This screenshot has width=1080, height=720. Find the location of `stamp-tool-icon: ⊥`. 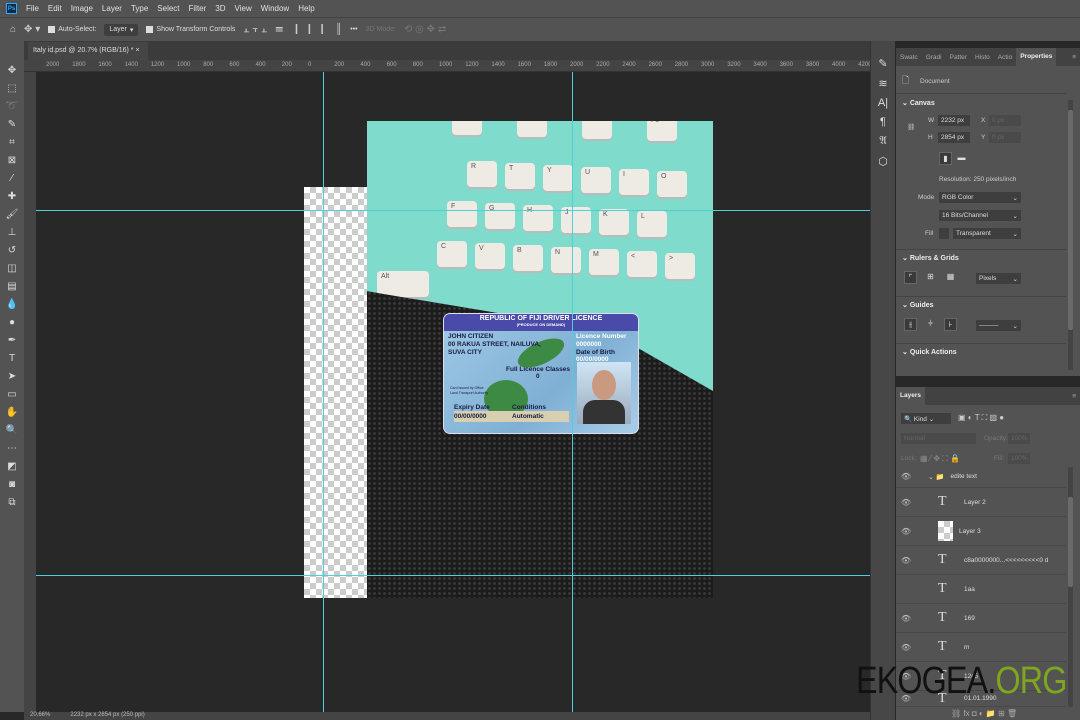

stamp-tool-icon: ⊥ is located at coordinates (12, 232).